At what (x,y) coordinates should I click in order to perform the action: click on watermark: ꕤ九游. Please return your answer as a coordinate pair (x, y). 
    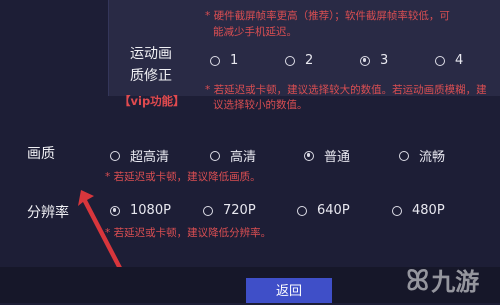
    Looking at the image, I should click on (442, 280).